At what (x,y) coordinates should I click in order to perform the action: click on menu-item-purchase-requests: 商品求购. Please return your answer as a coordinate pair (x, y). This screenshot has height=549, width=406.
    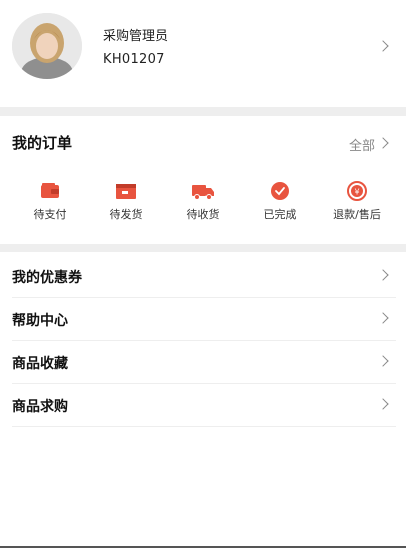
    Looking at the image, I should click on (204, 405).